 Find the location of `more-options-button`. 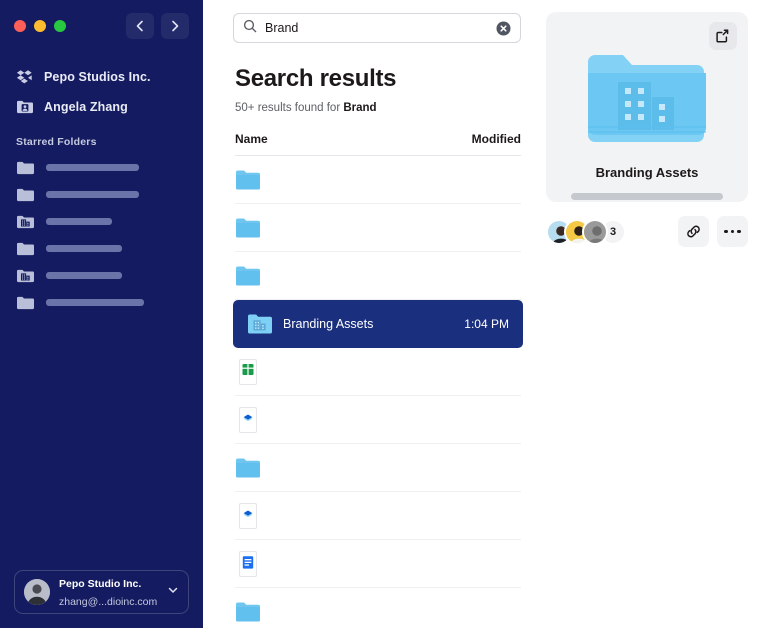

more-options-button is located at coordinates (732, 231).